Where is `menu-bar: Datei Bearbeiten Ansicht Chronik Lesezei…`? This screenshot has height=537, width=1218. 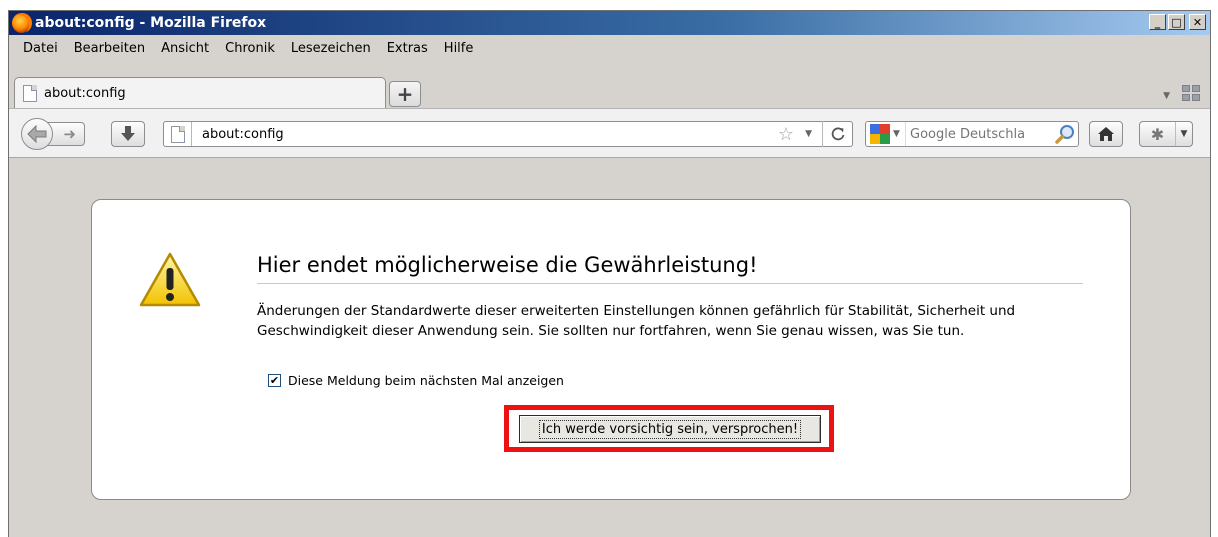
menu-bar: Datei Bearbeiten Ansicht Chronik Lesezei… is located at coordinates (609, 48).